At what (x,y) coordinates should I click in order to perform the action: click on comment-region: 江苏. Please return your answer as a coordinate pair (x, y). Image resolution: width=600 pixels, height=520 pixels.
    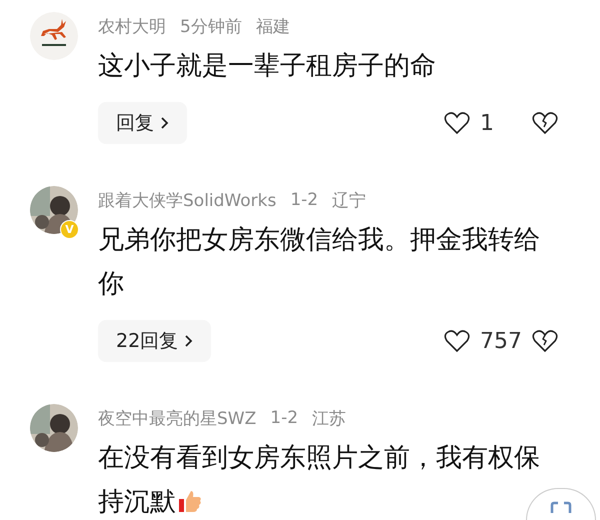
    Looking at the image, I should click on (329, 419).